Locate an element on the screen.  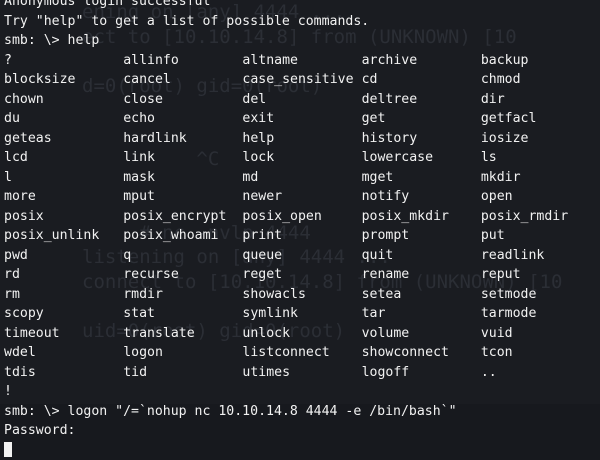
command-row: pwdqqueuequitreadlink is located at coordinates (302, 256).